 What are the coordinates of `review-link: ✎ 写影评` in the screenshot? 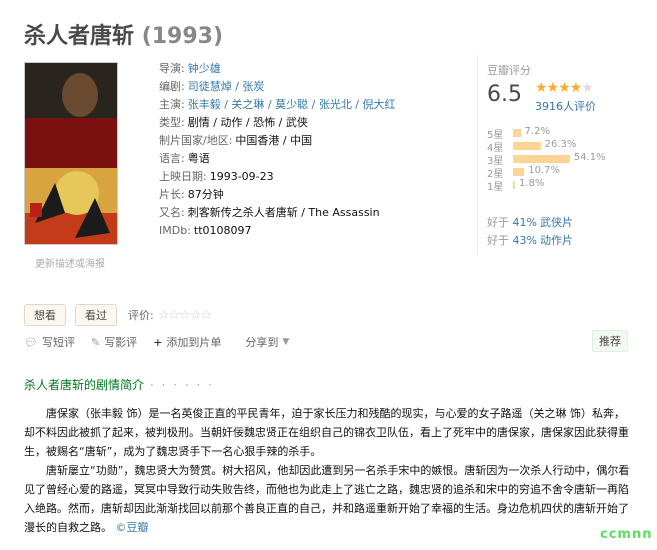 It's located at (114, 342).